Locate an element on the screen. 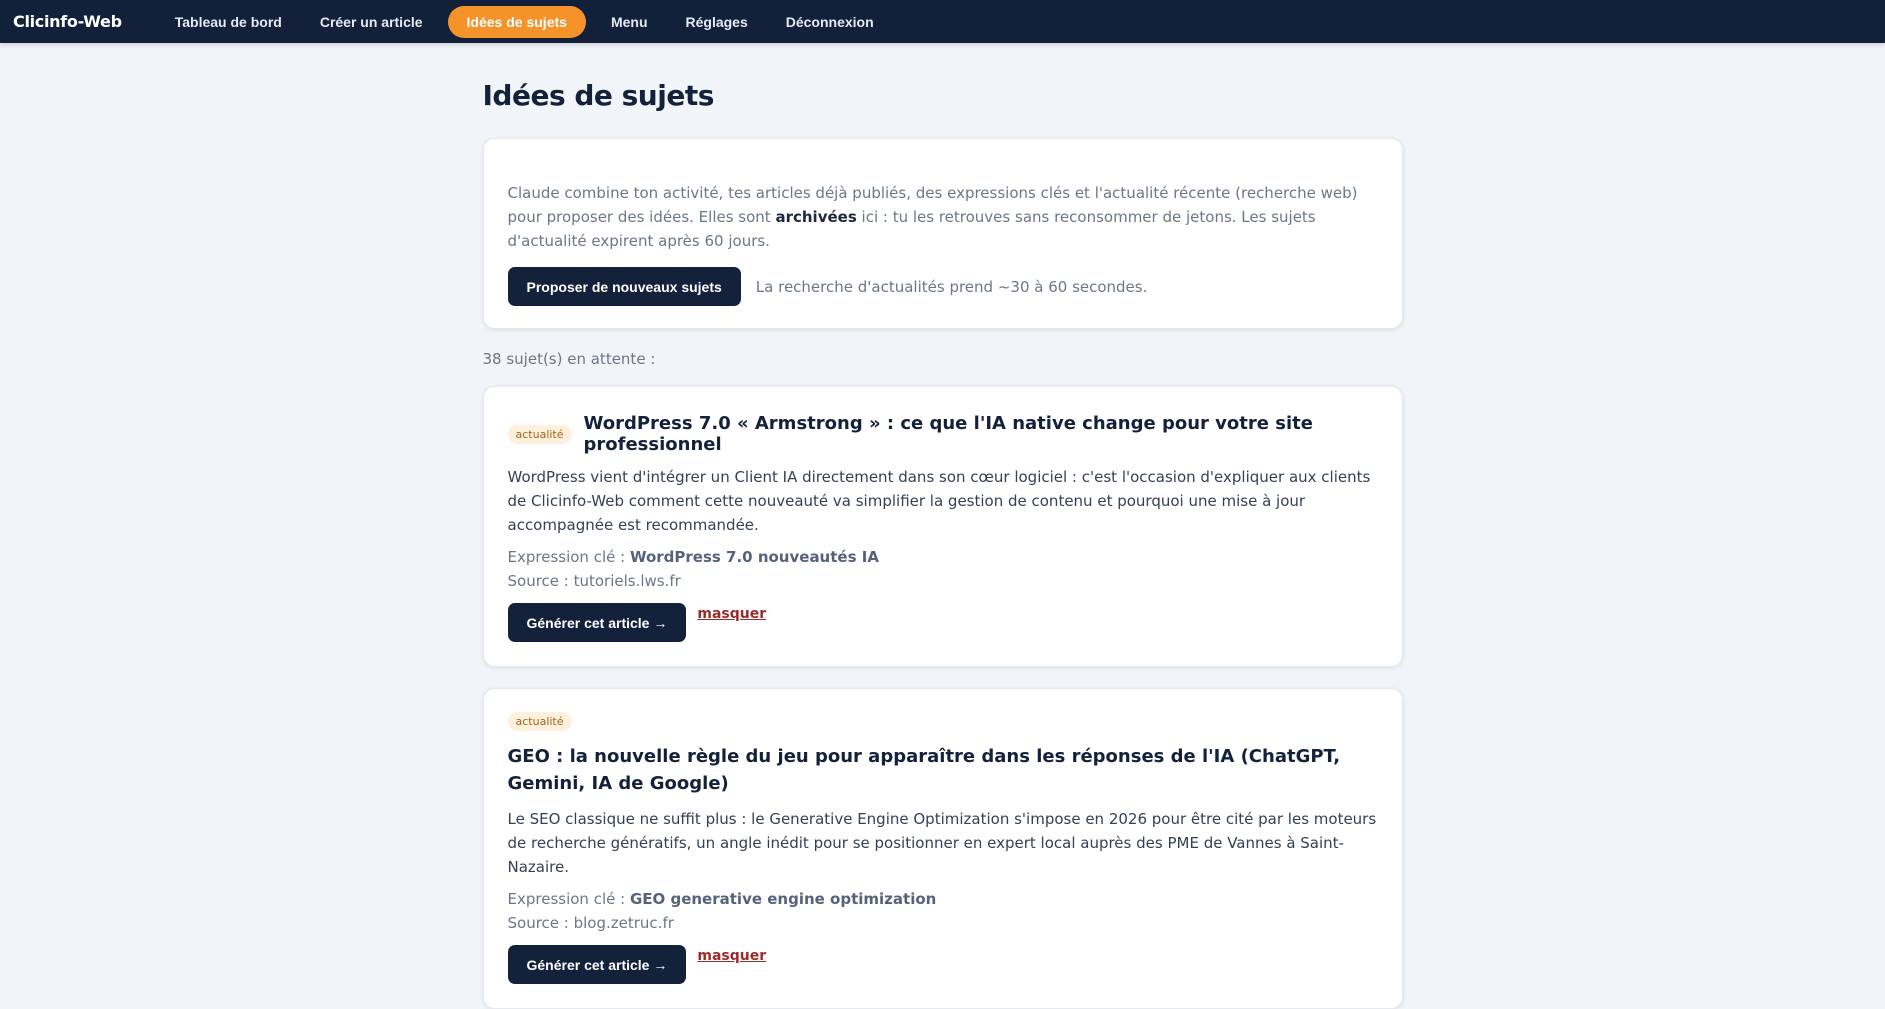  nav-dashboard: Tableau de bord is located at coordinates (228, 22).